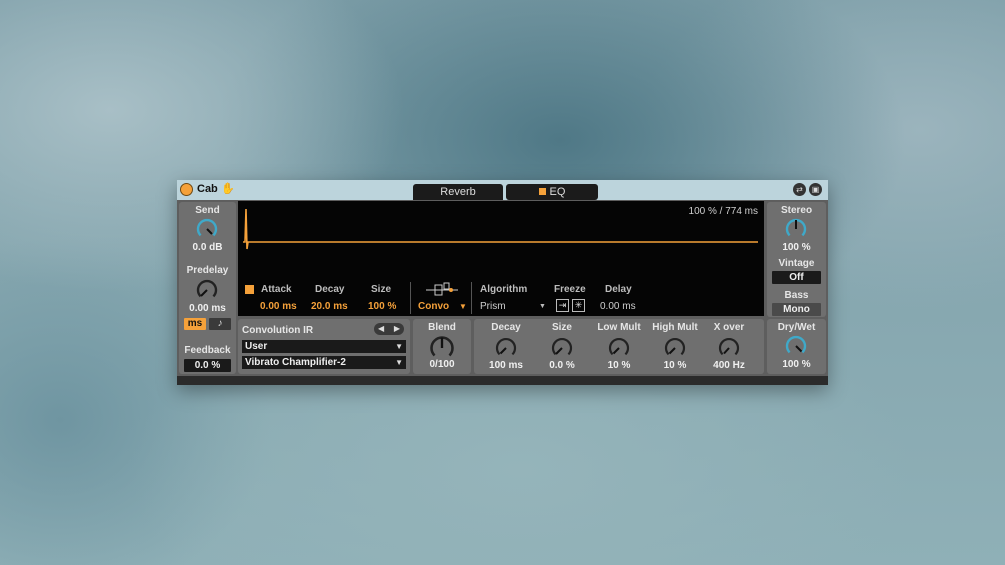 The height and width of the screenshot is (565, 1005). Describe the element at coordinates (295, 362) in the screenshot. I see `ir-file-value: Vibrato Champlifier-2` at that location.